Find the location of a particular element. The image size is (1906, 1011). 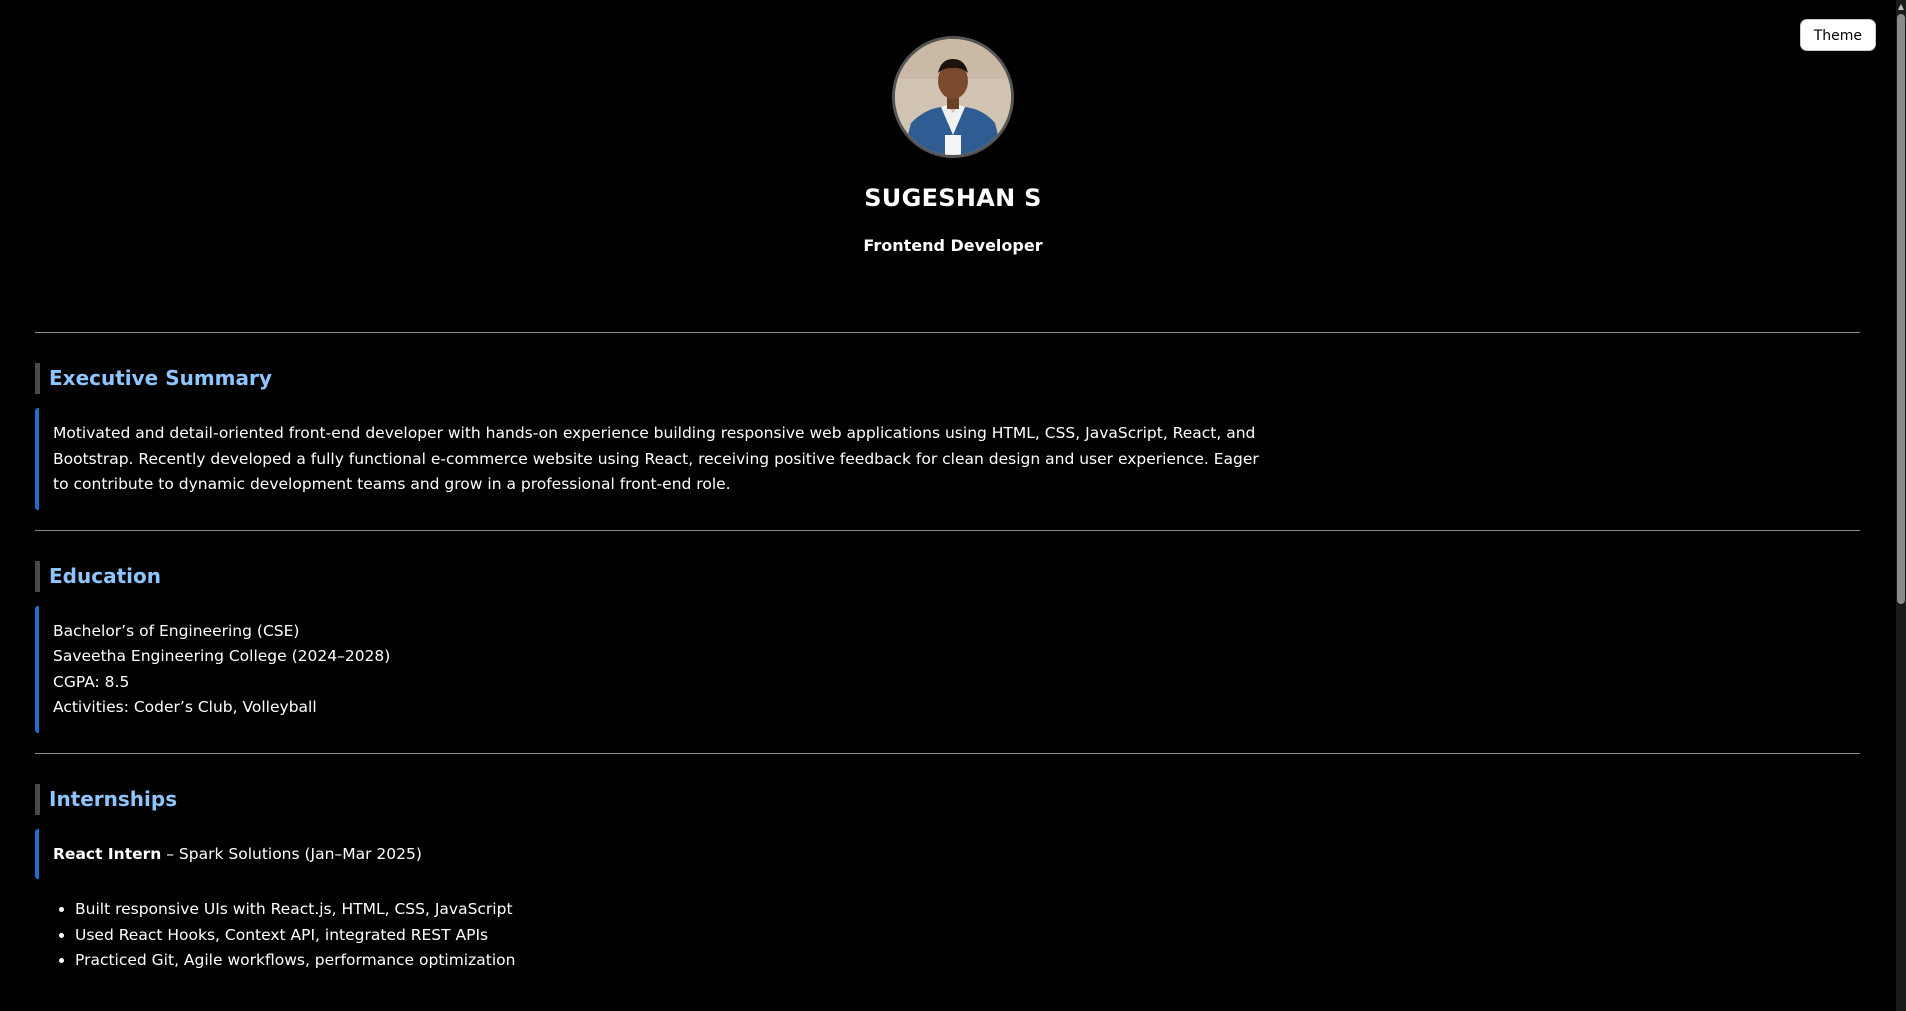

education-degree: Bachelor’s of Engineering (CSE) is located at coordinates (176, 630).